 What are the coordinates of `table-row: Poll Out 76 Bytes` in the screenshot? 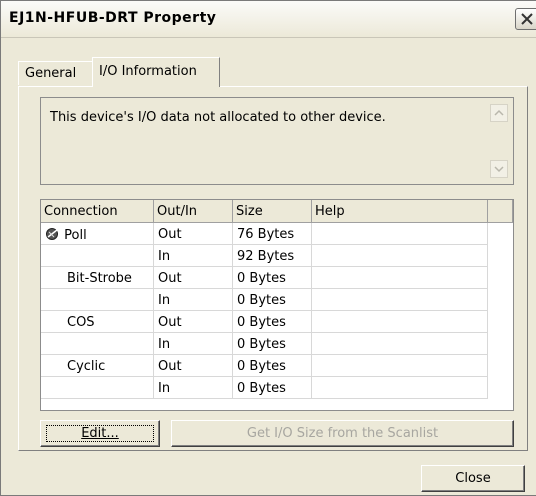 It's located at (277, 234).